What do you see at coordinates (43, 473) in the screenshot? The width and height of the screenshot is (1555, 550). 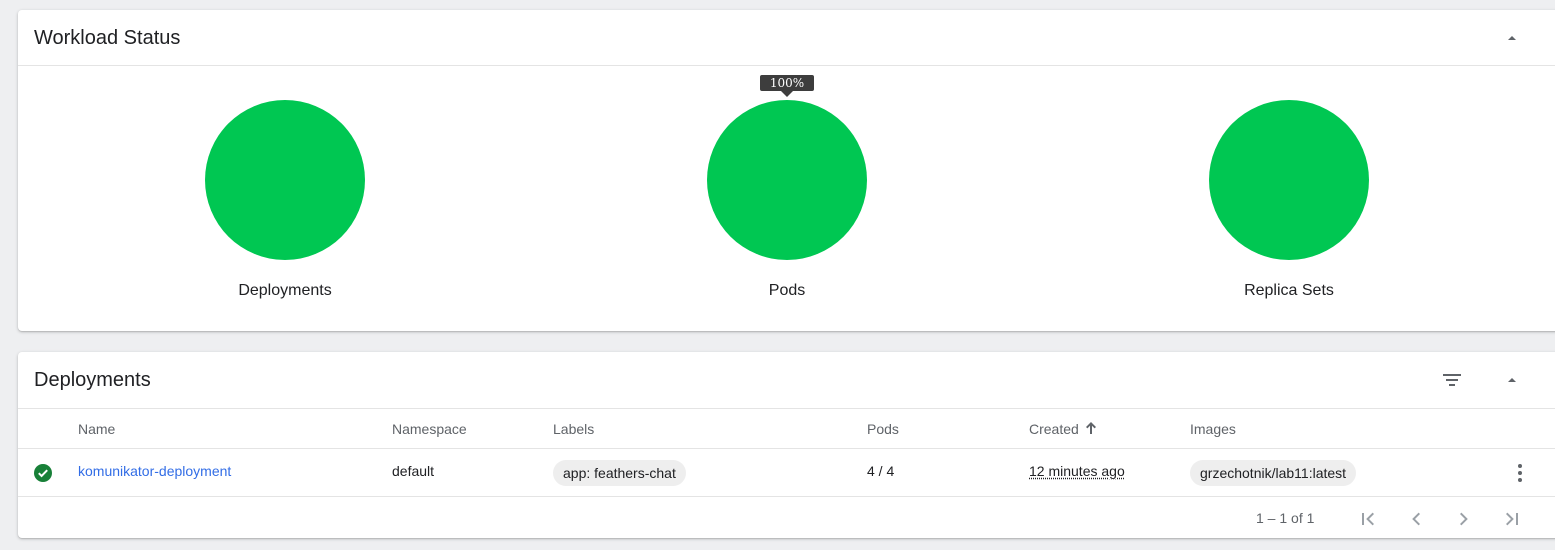 I see `check-circle-icon` at bounding box center [43, 473].